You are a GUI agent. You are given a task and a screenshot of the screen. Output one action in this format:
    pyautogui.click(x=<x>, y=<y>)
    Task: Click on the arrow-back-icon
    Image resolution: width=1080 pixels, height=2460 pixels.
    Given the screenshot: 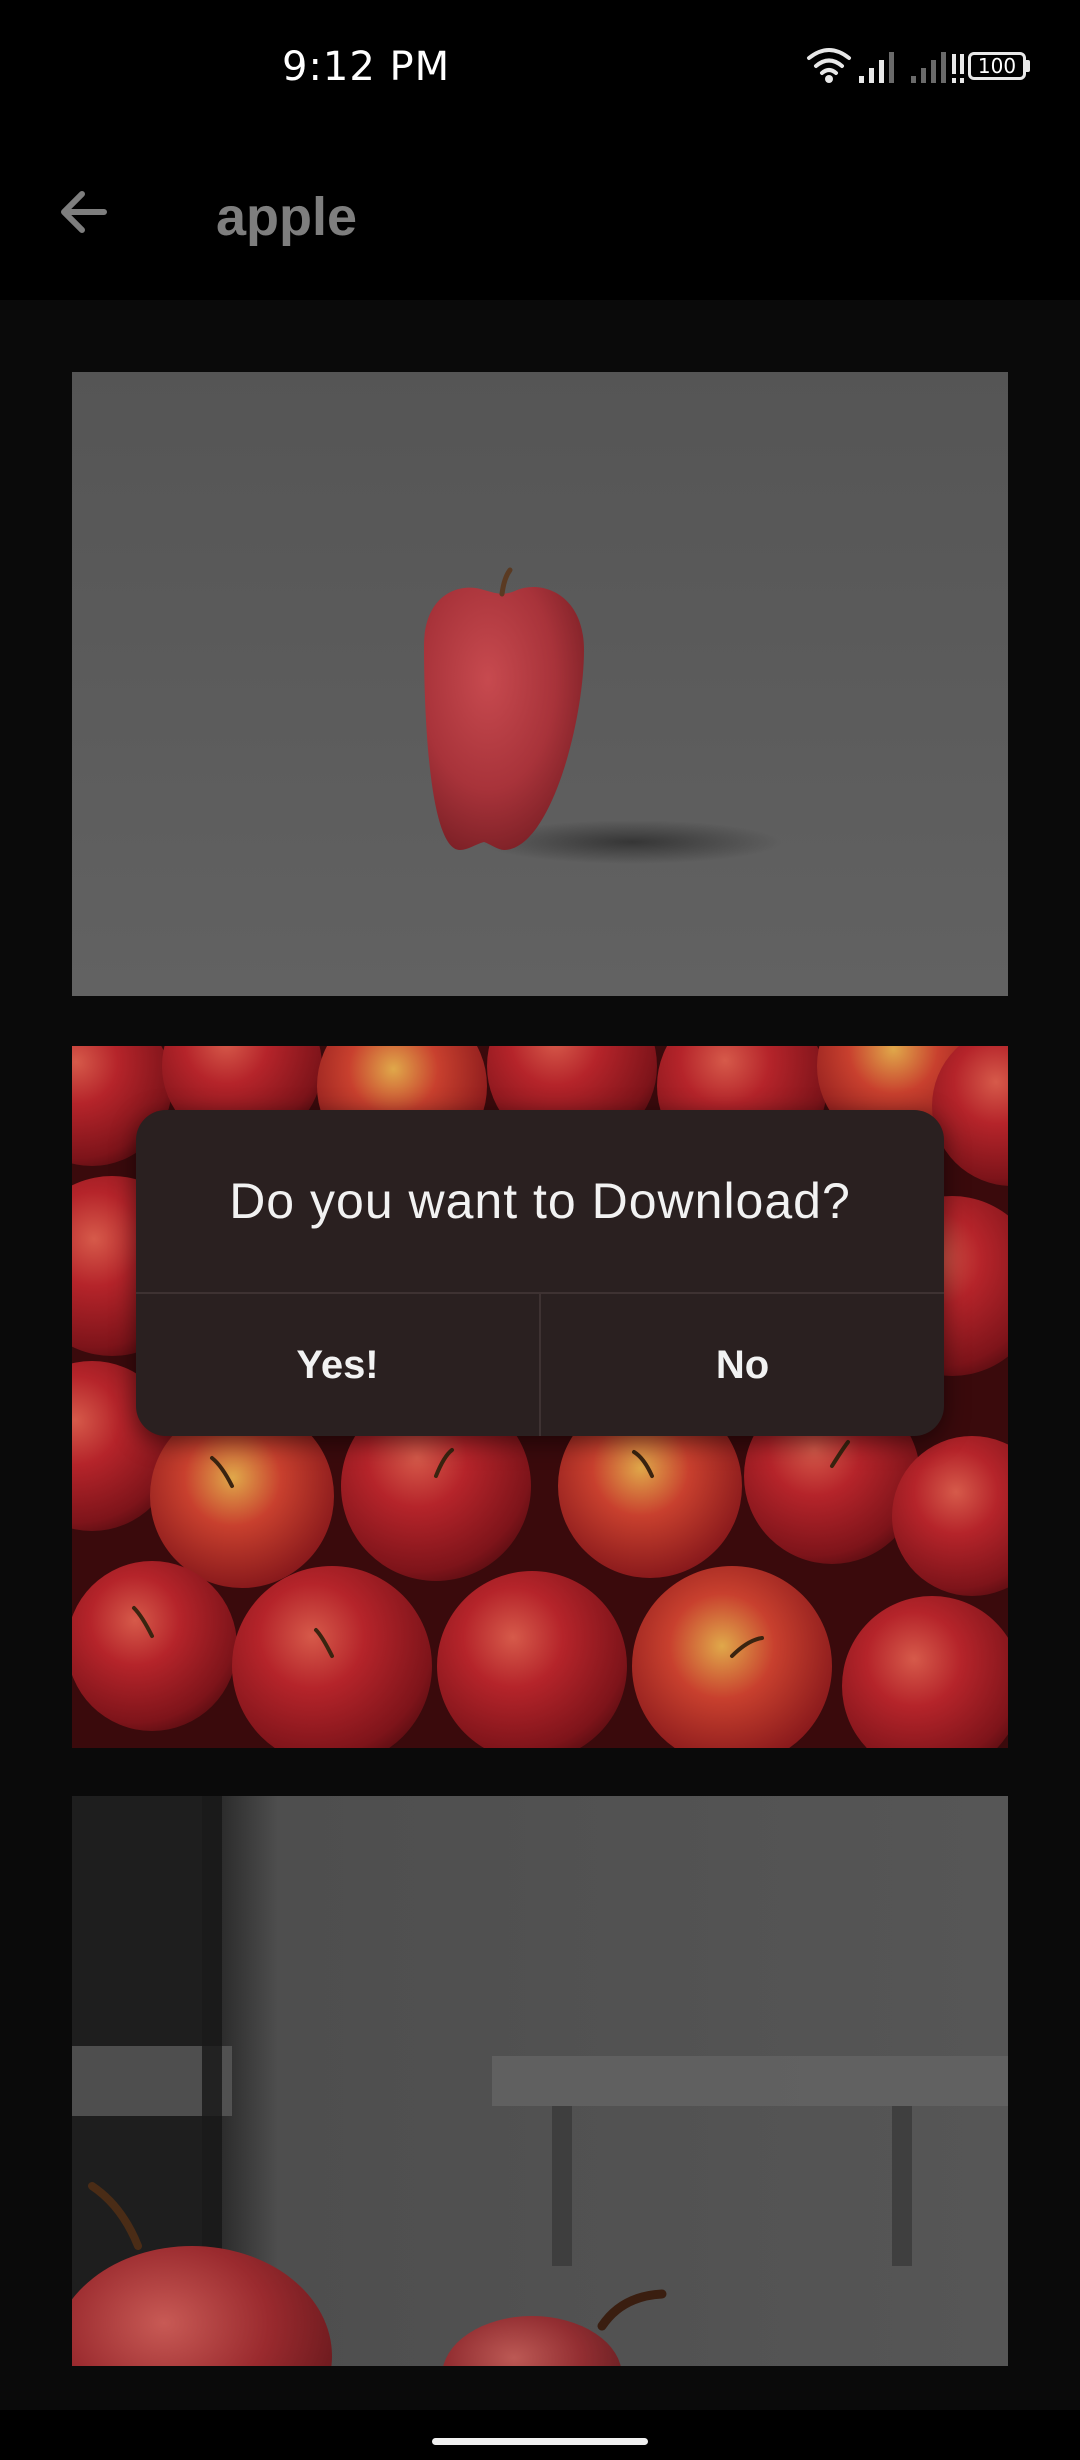 What is the action you would take?
    pyautogui.click(x=84, y=212)
    